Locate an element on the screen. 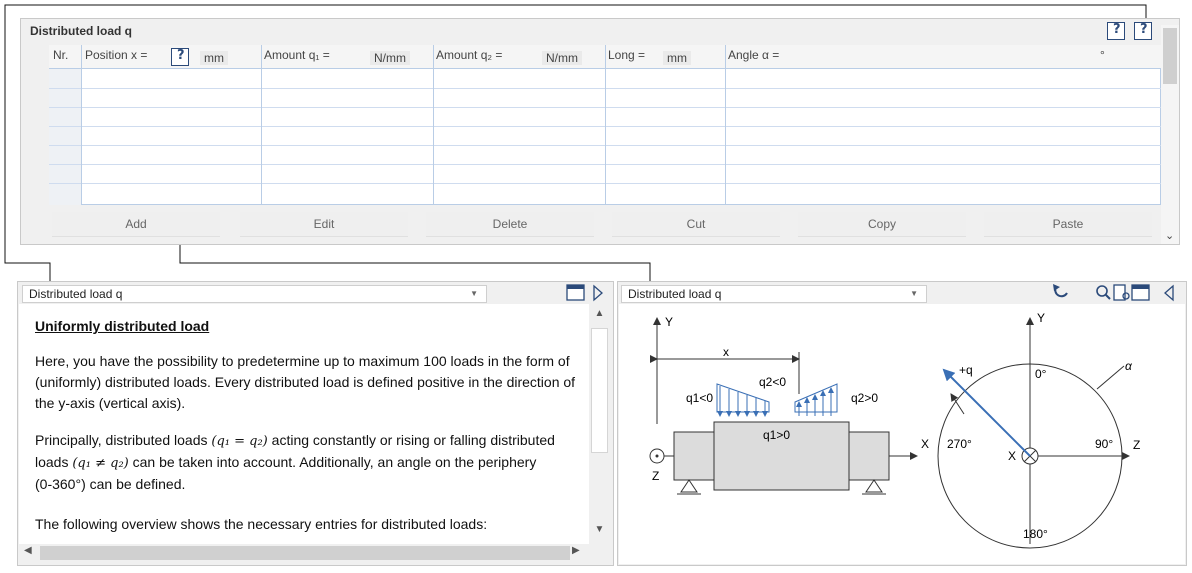  col-header-nr: Nr. is located at coordinates (61, 55).